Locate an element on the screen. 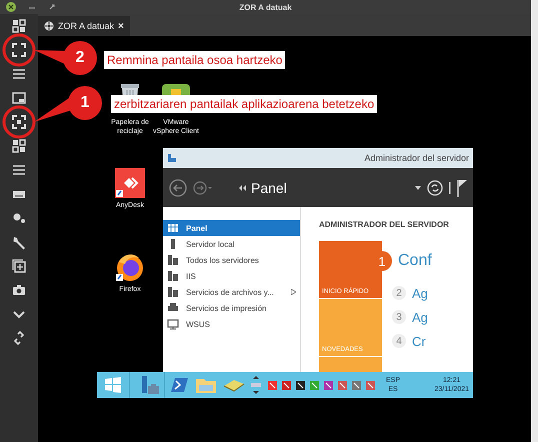  dropdown-icon is located at coordinates (418, 188).